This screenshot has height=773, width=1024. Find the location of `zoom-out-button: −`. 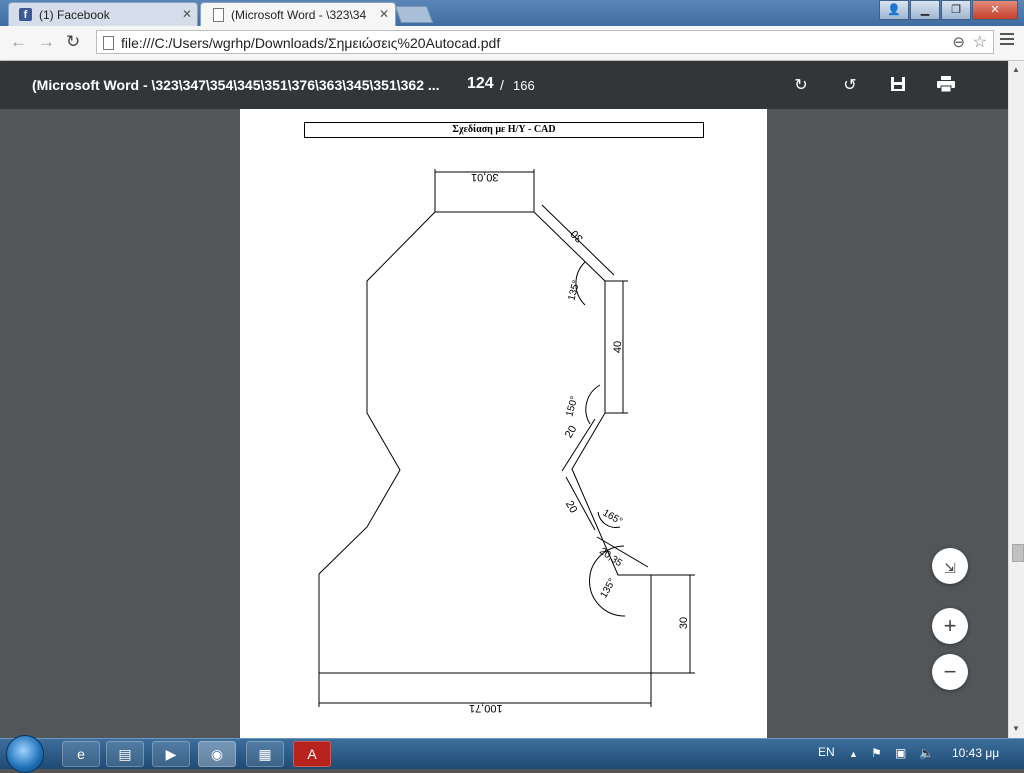

zoom-out-button: − is located at coordinates (950, 672).